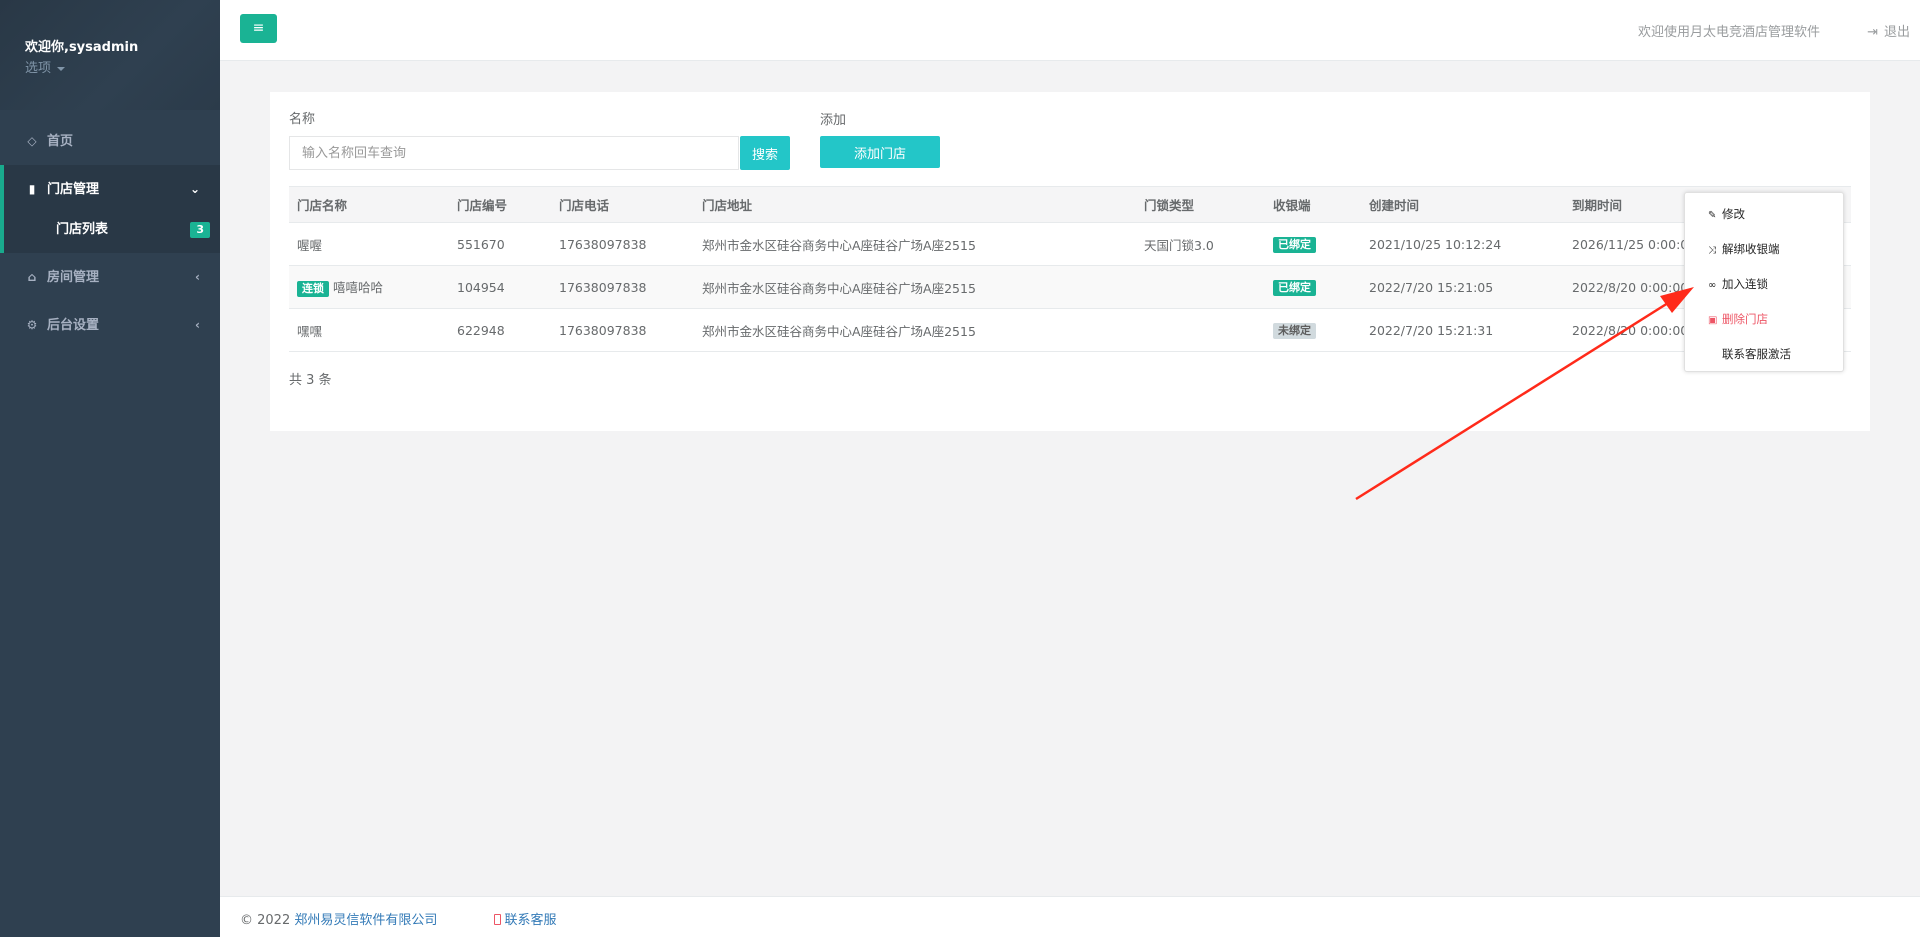 This screenshot has height=937, width=1920. I want to click on caret-down-icon, so click(61, 68).